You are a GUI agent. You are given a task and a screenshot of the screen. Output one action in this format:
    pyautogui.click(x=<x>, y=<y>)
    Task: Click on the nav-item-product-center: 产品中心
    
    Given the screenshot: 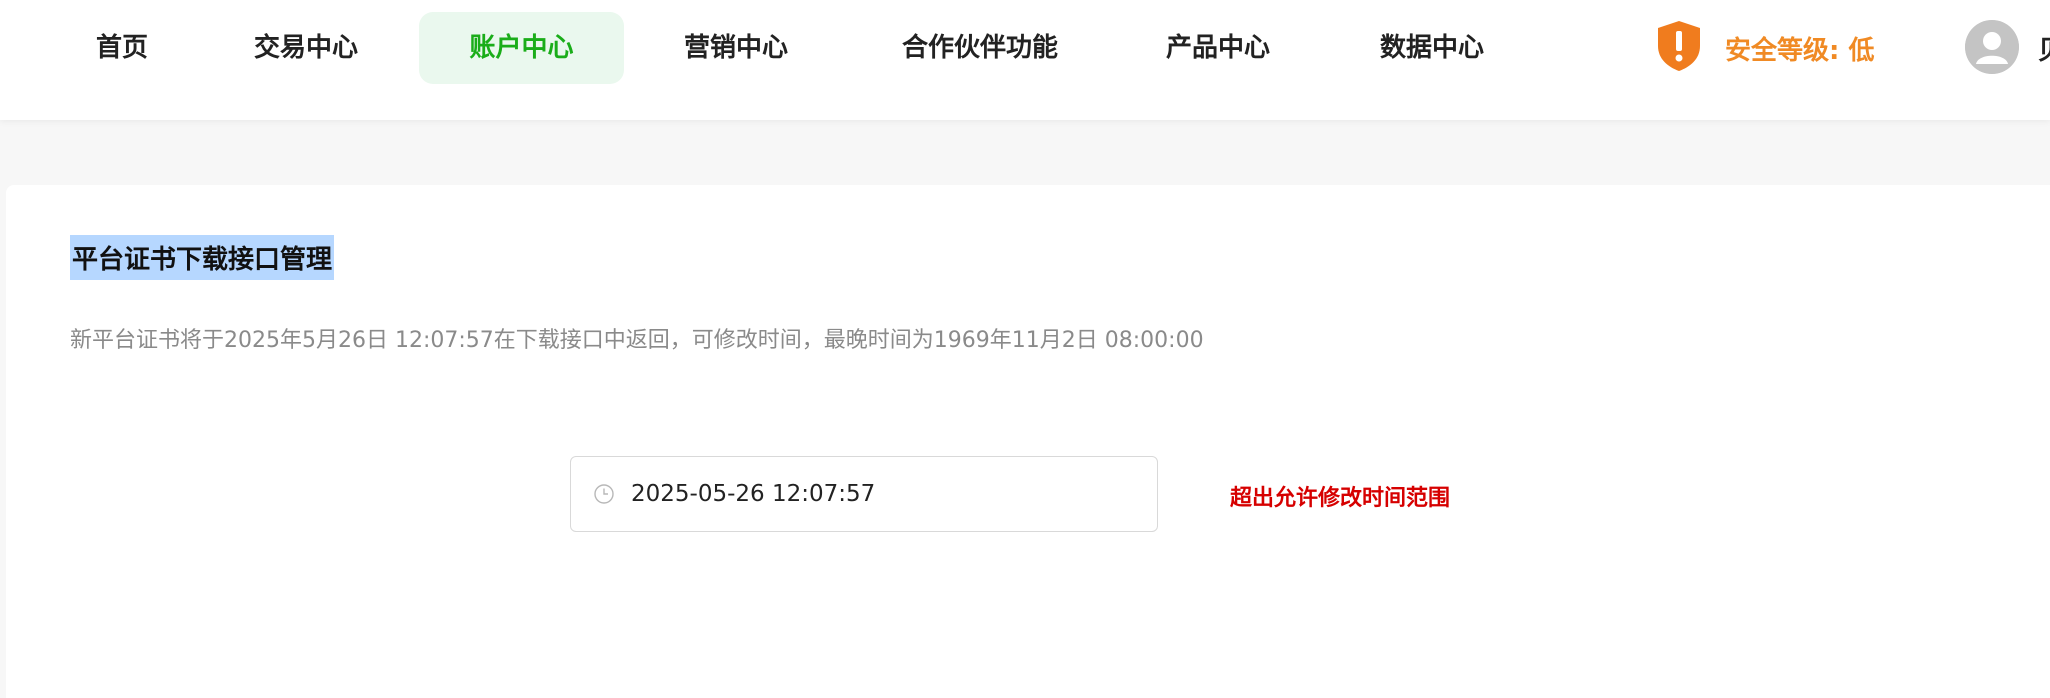 What is the action you would take?
    pyautogui.click(x=1218, y=48)
    